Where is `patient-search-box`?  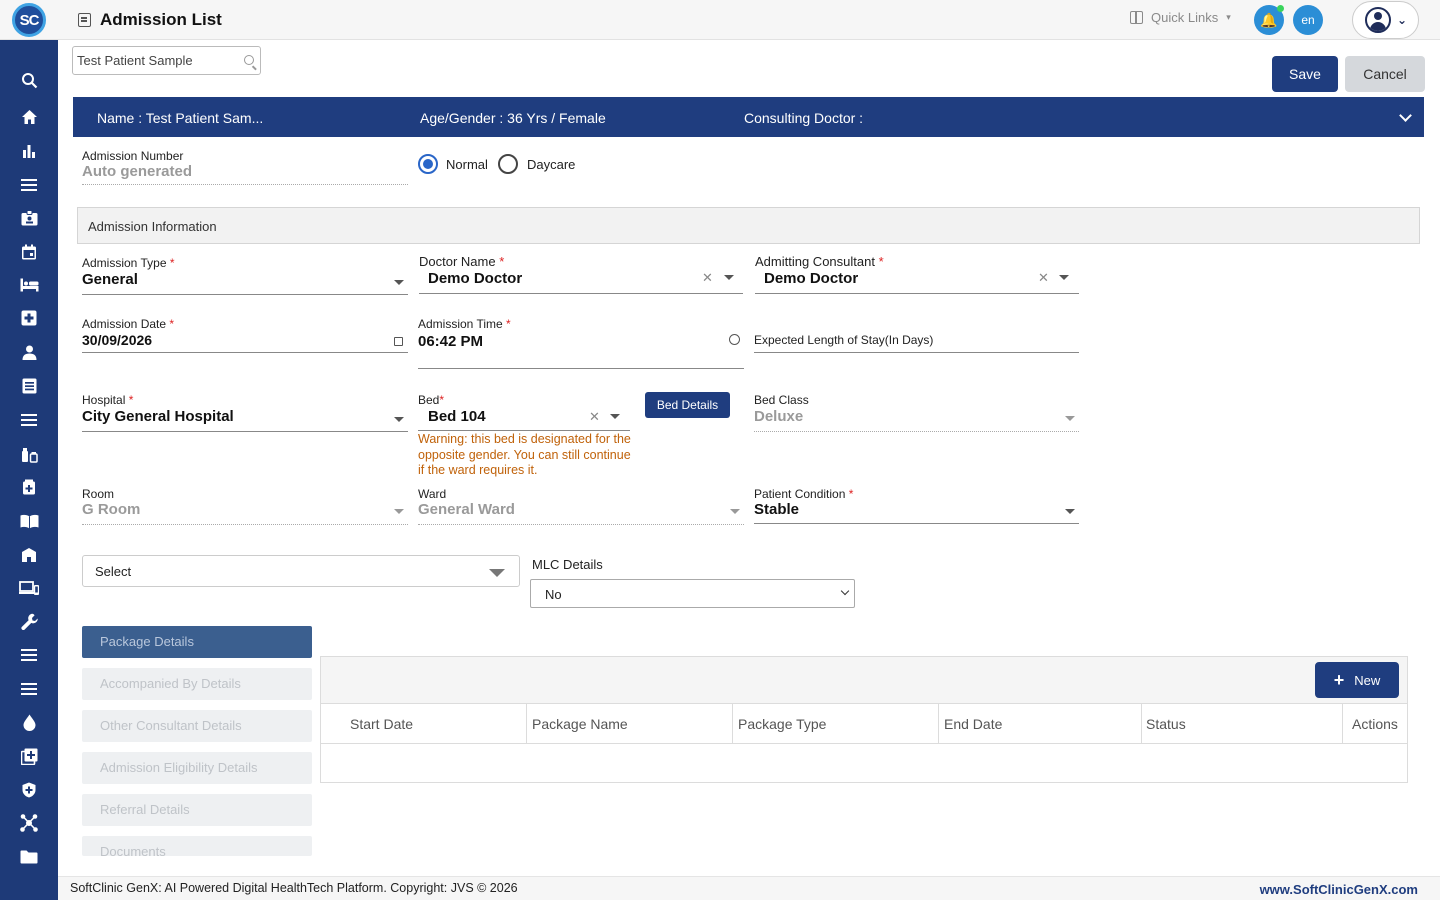
patient-search-box is located at coordinates (166, 60).